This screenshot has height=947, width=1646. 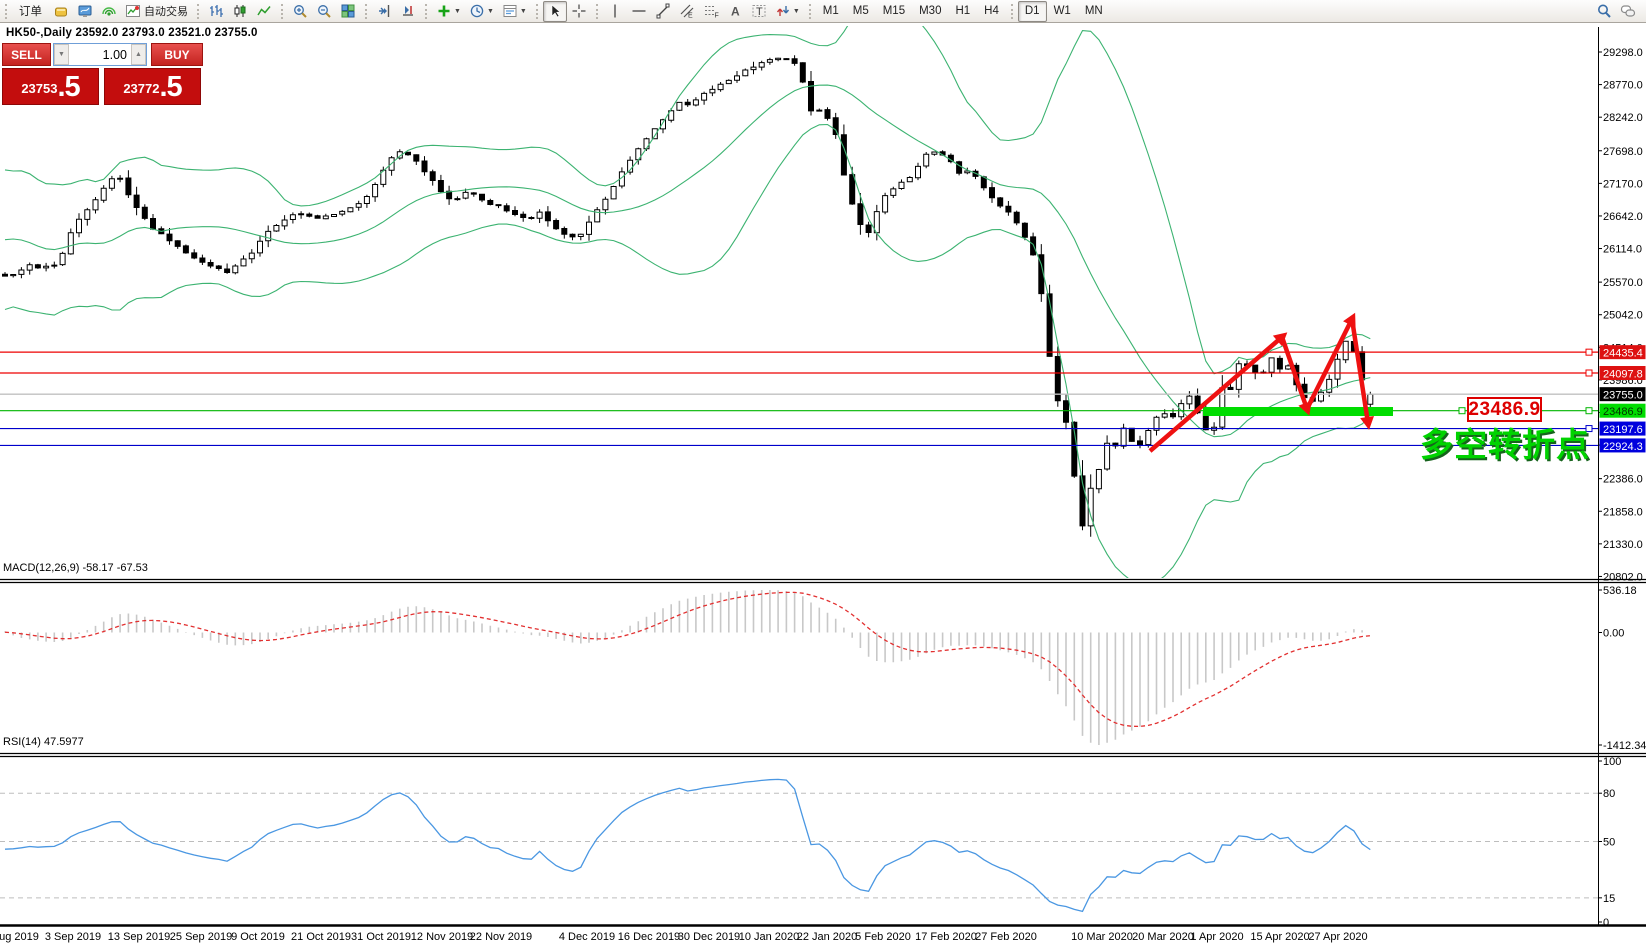 I want to click on textT-icon: T, so click(x=759, y=11).